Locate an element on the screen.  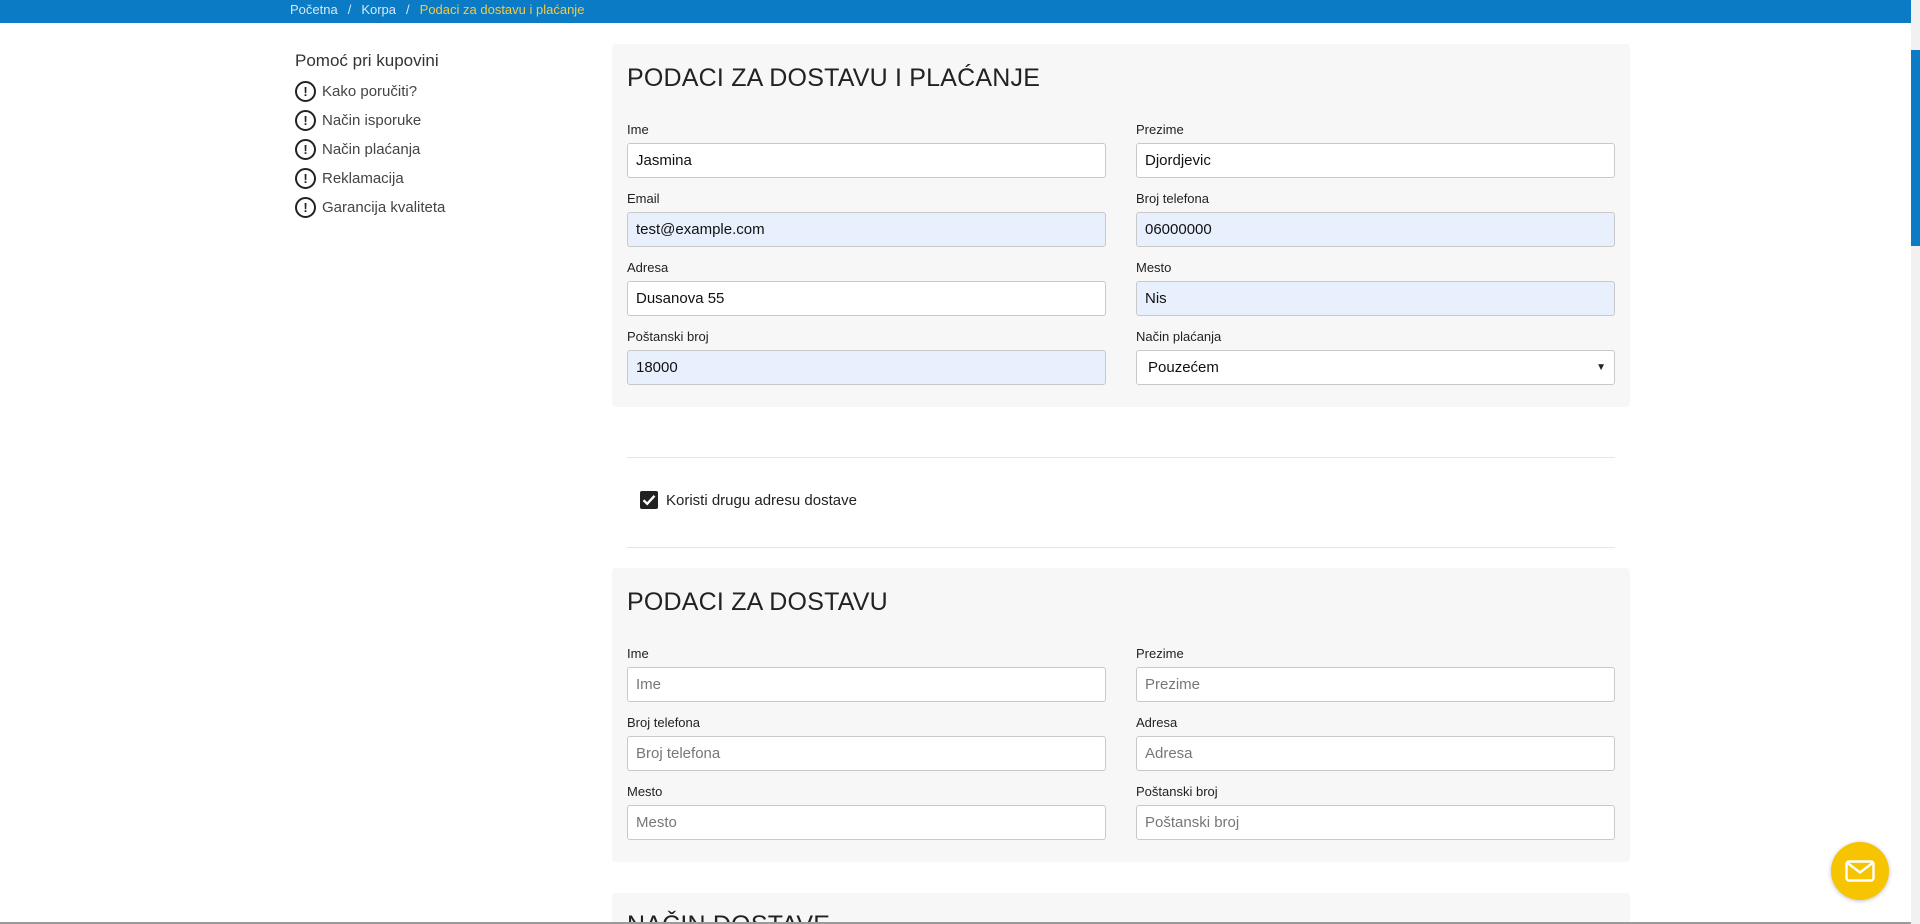
billing-first-name-input is located at coordinates (866, 160).